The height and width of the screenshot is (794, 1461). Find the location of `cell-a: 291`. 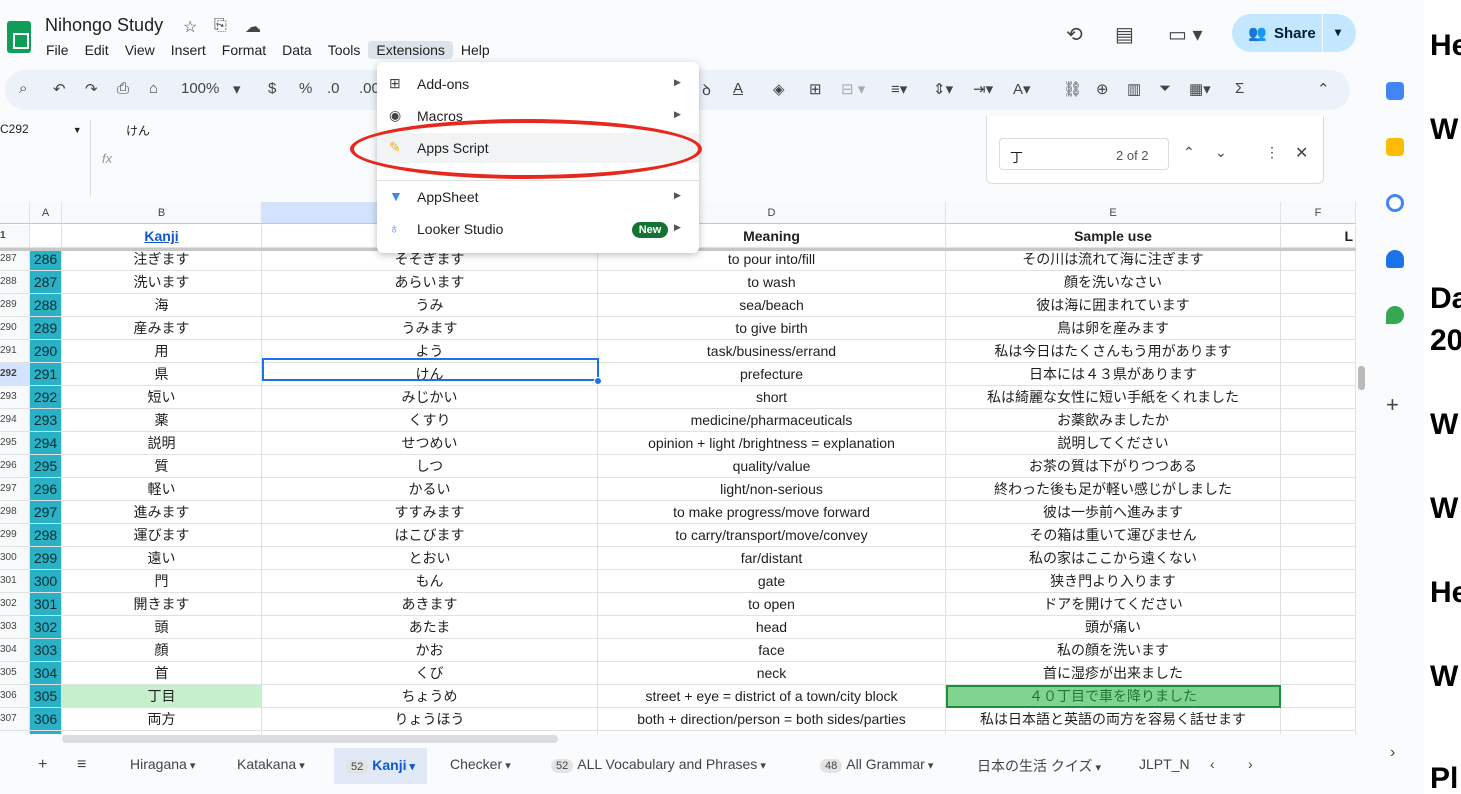

cell-a: 291 is located at coordinates (46, 374).